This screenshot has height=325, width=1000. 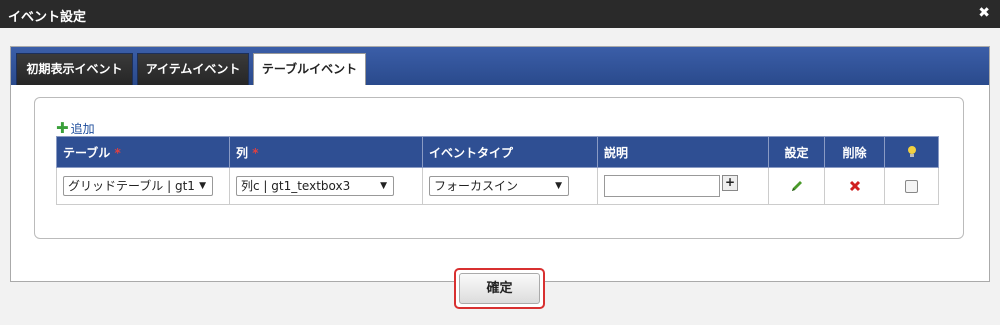 What do you see at coordinates (854, 152) in the screenshot?
I see `header-delete: 削除` at bounding box center [854, 152].